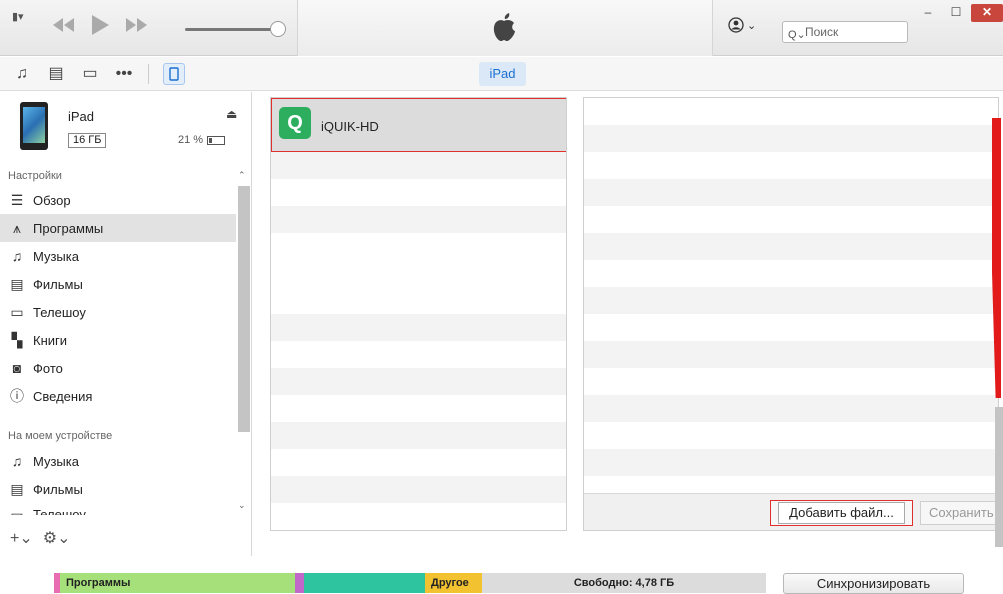  What do you see at coordinates (453, 583) in the screenshot?
I see `storage-segment: Другое` at bounding box center [453, 583].